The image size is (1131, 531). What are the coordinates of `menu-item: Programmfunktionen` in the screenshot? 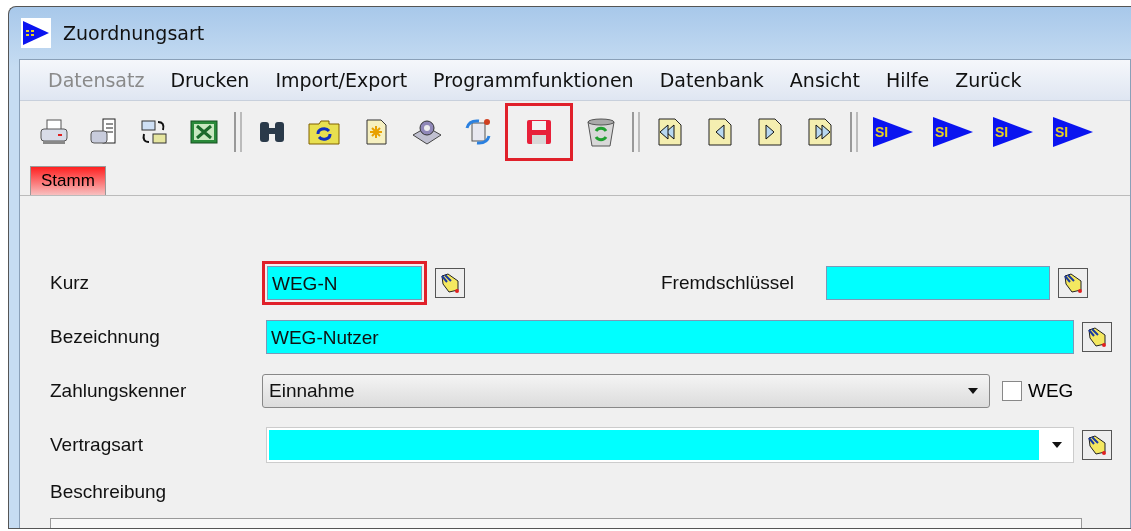 It's located at (534, 80).